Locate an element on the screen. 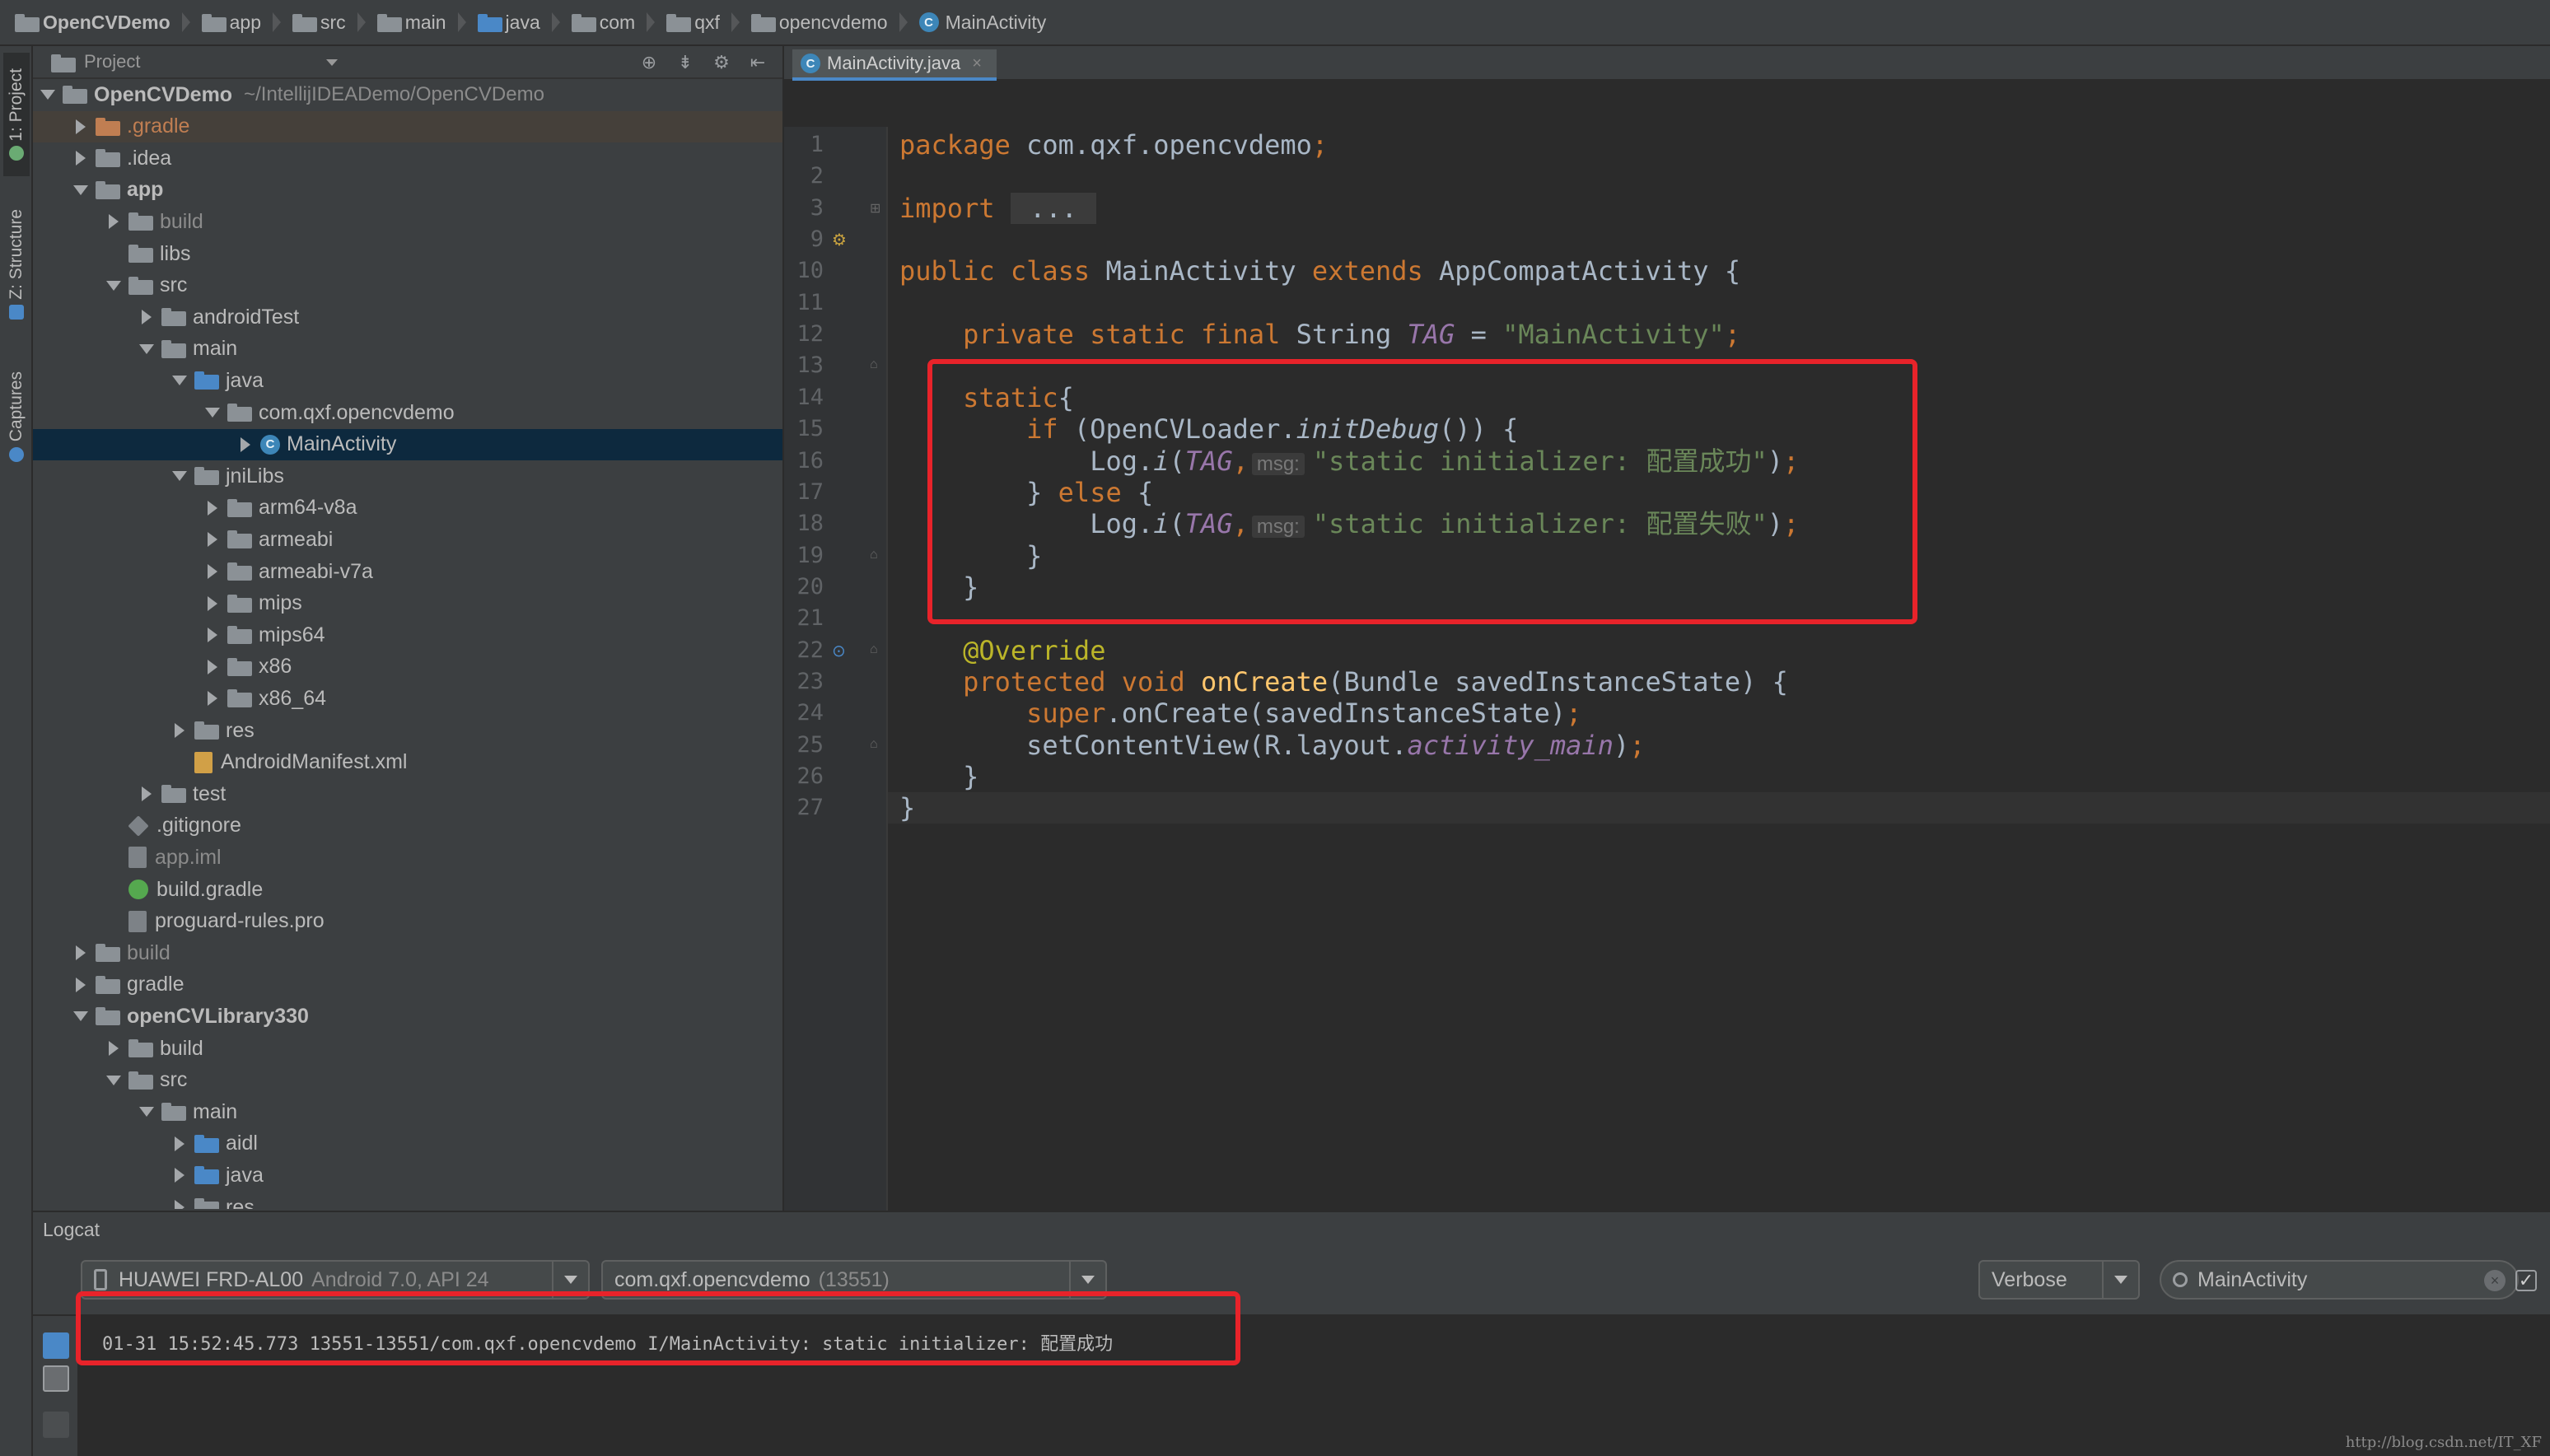  code-line: if (OpenCVLoader.initDebug()) { is located at coordinates (1719, 429).